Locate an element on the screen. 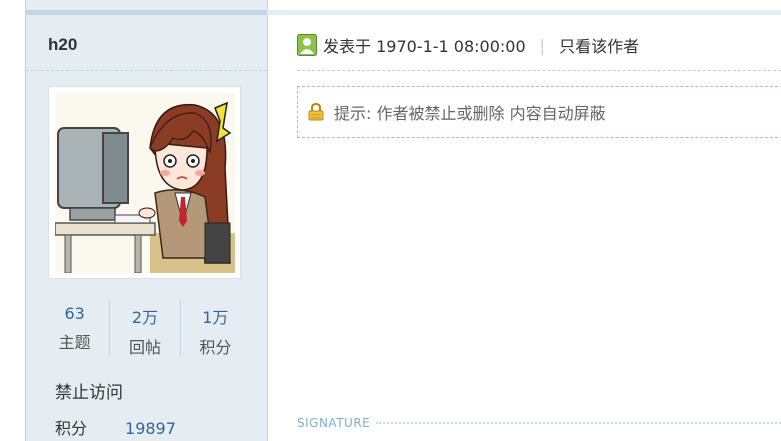  stat-replies: 2万 回帖 is located at coordinates (144, 328).